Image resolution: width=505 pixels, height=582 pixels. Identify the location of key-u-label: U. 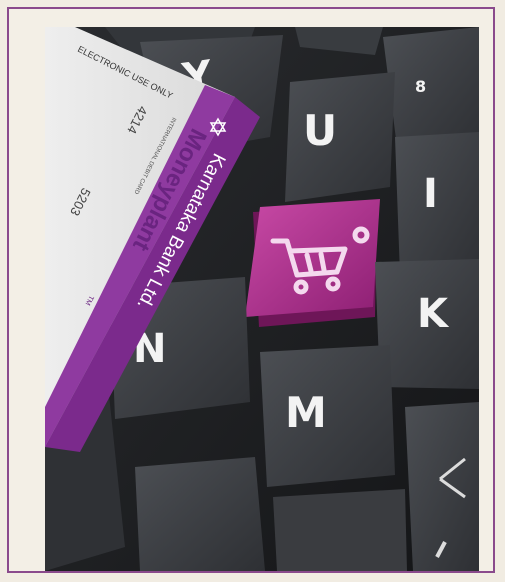
(320, 130).